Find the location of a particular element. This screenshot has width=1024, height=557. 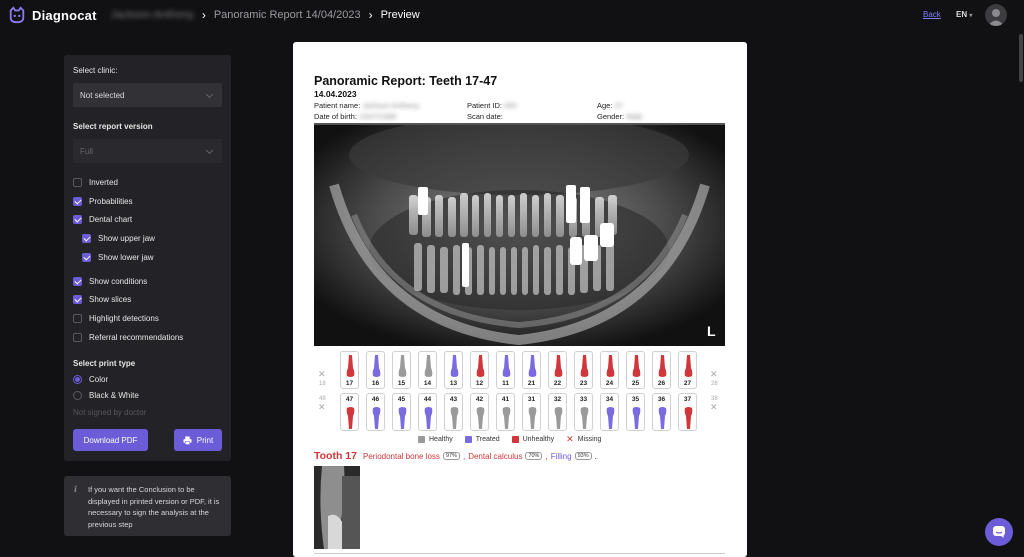

tooth-44-icon is located at coordinates (428, 418).